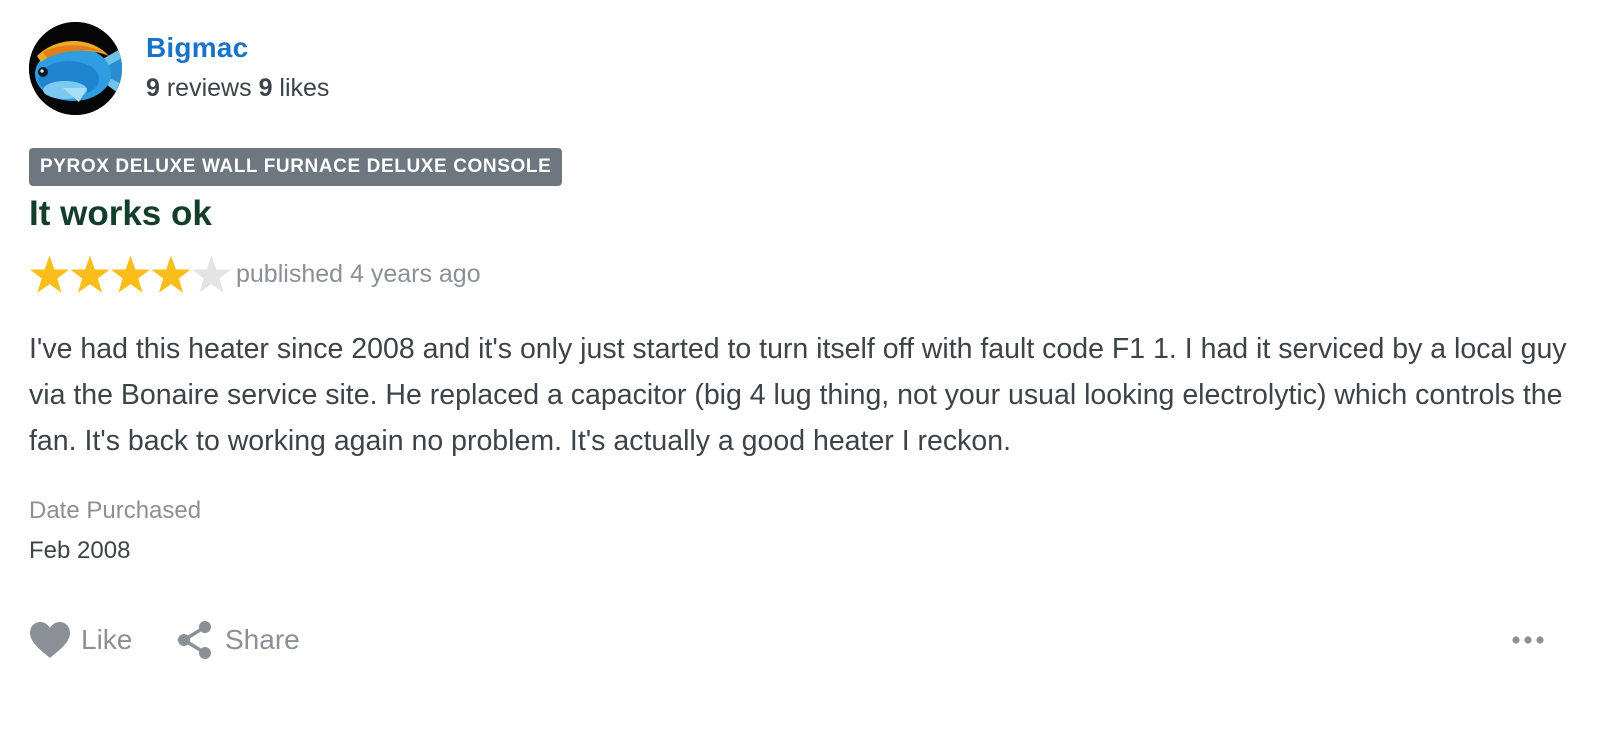  I want to click on fish-avatar-icon, so click(75, 68).